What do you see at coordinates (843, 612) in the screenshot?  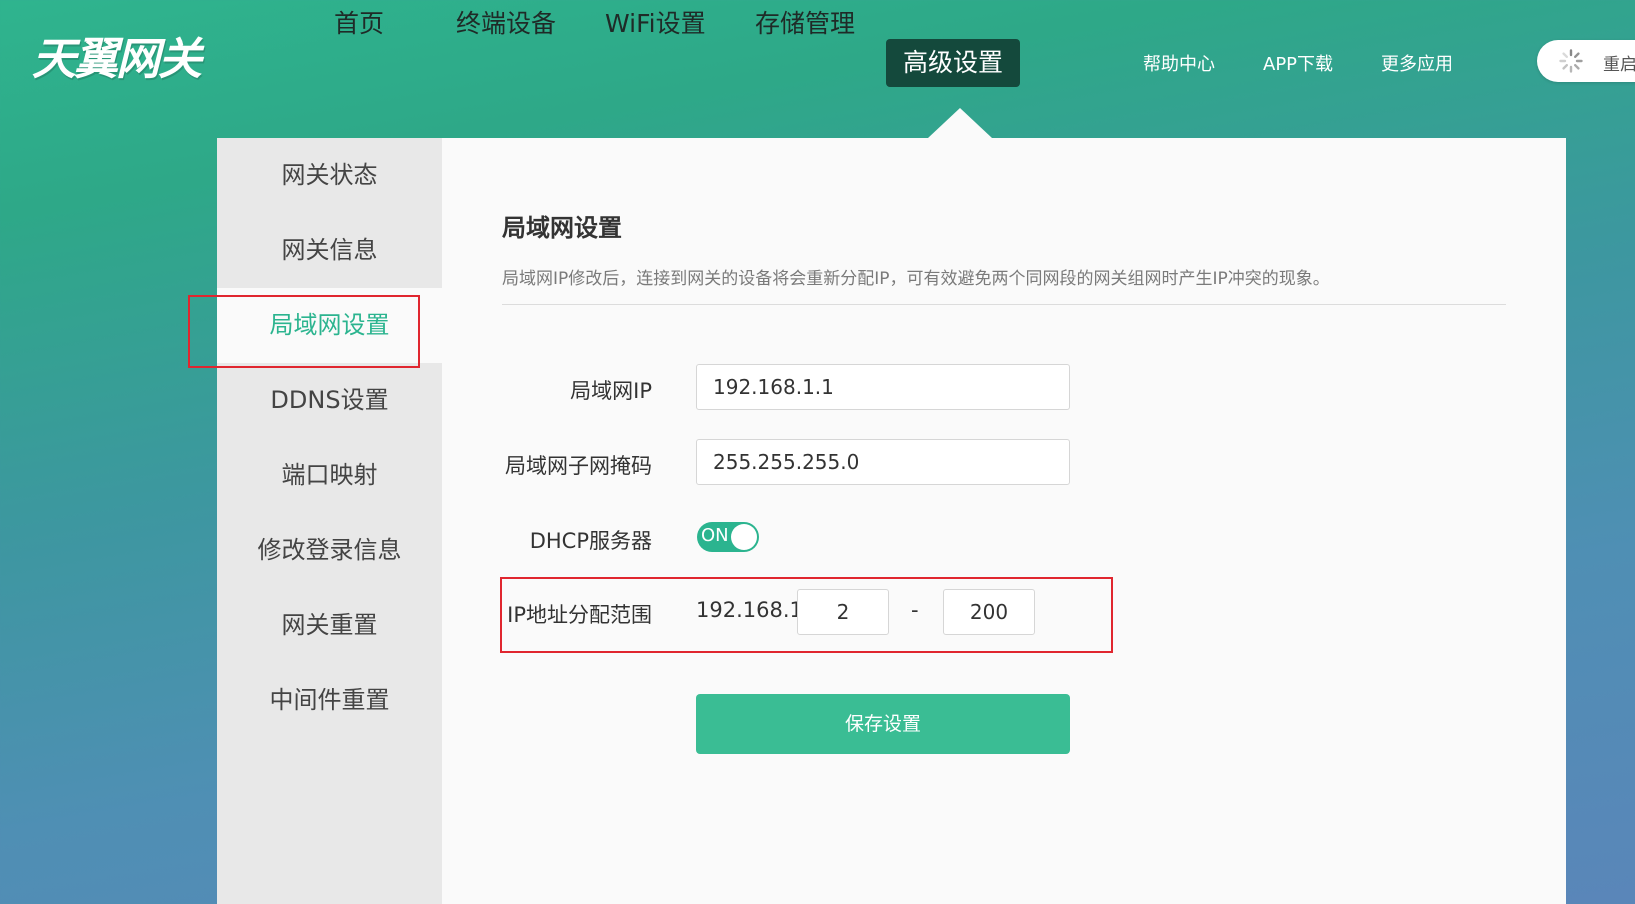 I see `ip-range-start-input: 2` at bounding box center [843, 612].